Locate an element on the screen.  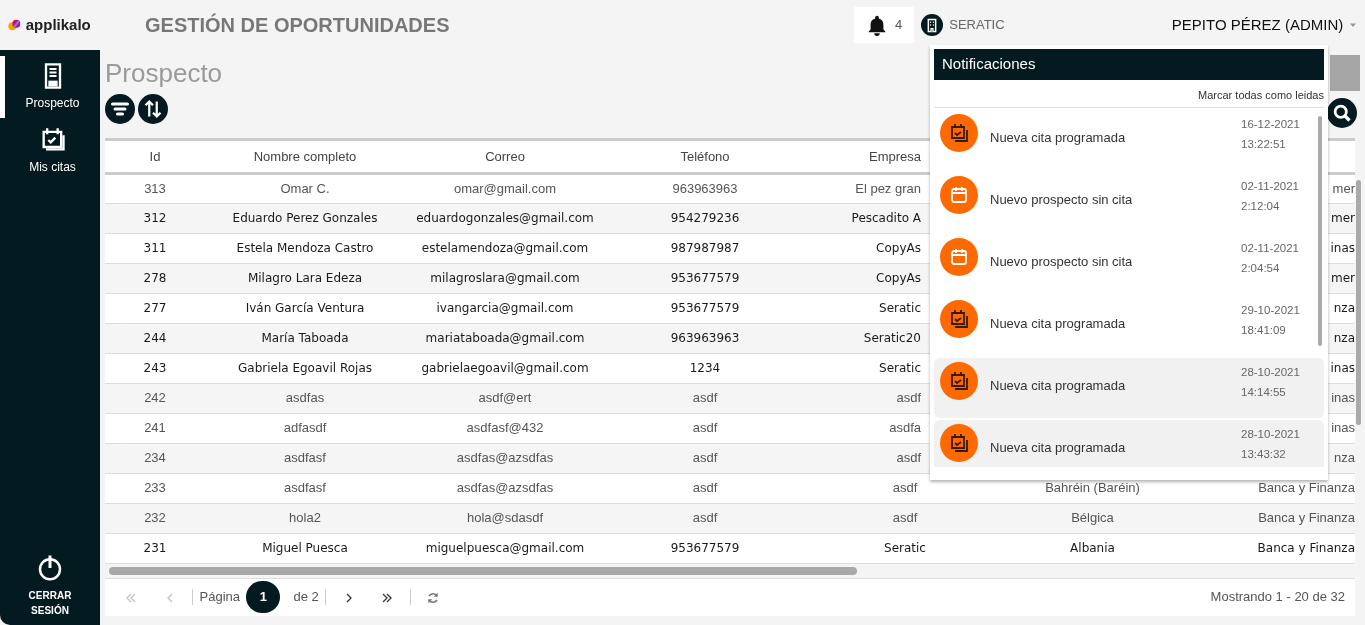
notifications-button: 4 is located at coordinates (884, 25).